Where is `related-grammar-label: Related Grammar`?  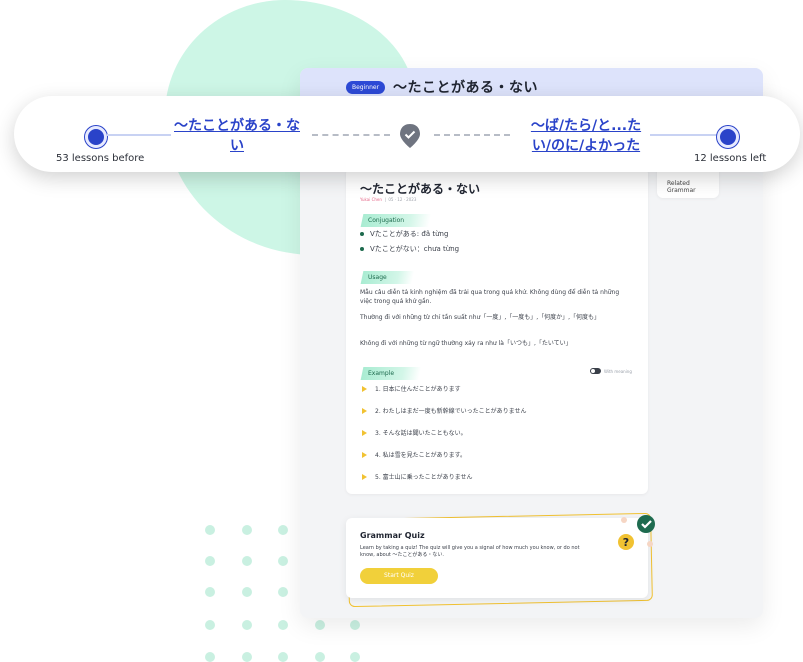
related-grammar-label: Related Grammar is located at coordinates (693, 187).